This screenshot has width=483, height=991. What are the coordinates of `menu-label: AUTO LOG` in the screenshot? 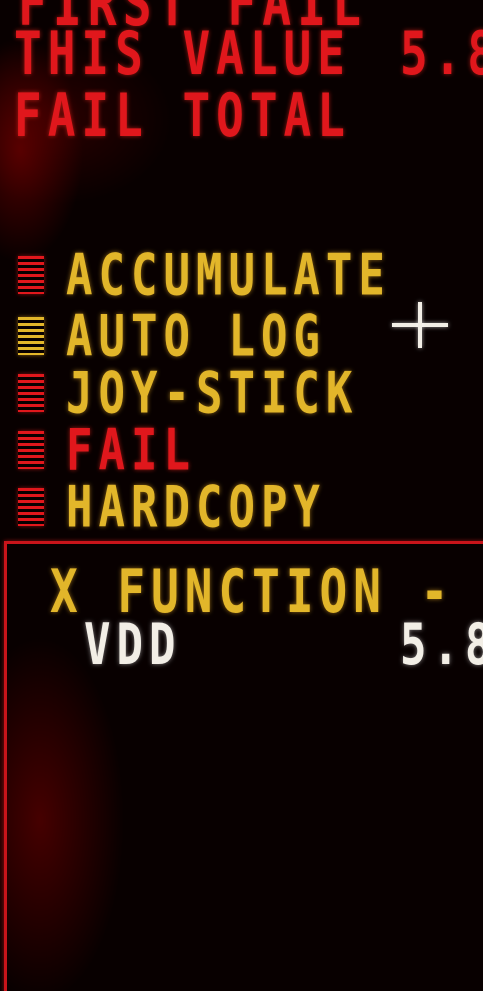 It's located at (196, 336).